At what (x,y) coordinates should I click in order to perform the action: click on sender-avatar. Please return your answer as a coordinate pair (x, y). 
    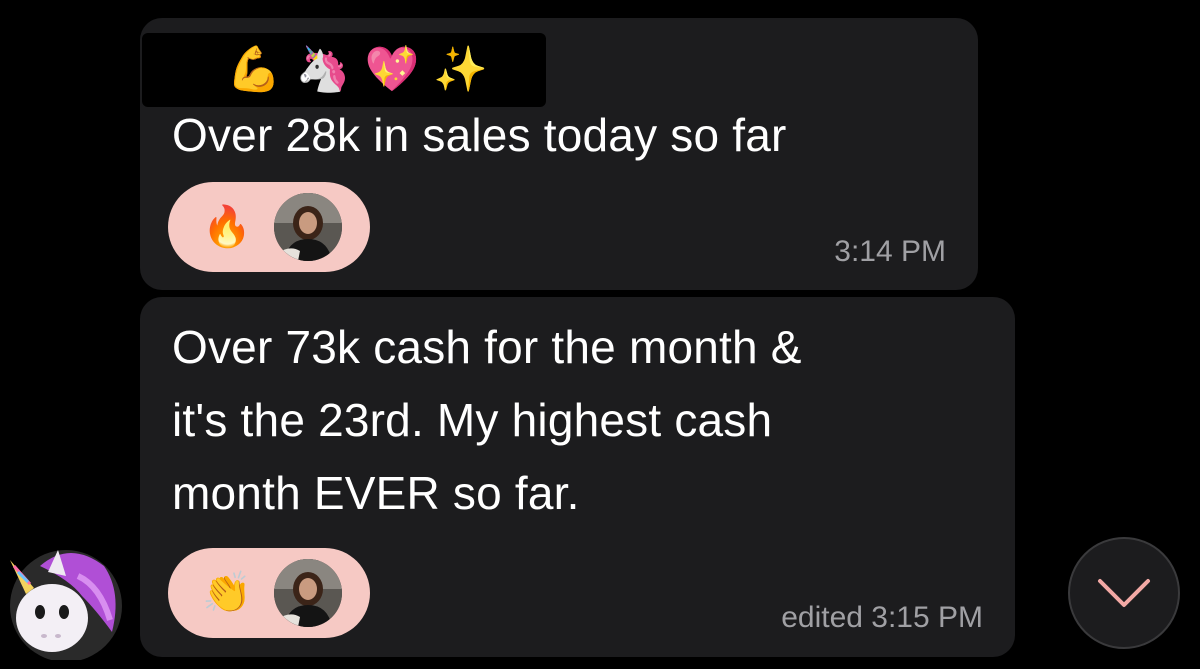
    Looking at the image, I should click on (62, 599).